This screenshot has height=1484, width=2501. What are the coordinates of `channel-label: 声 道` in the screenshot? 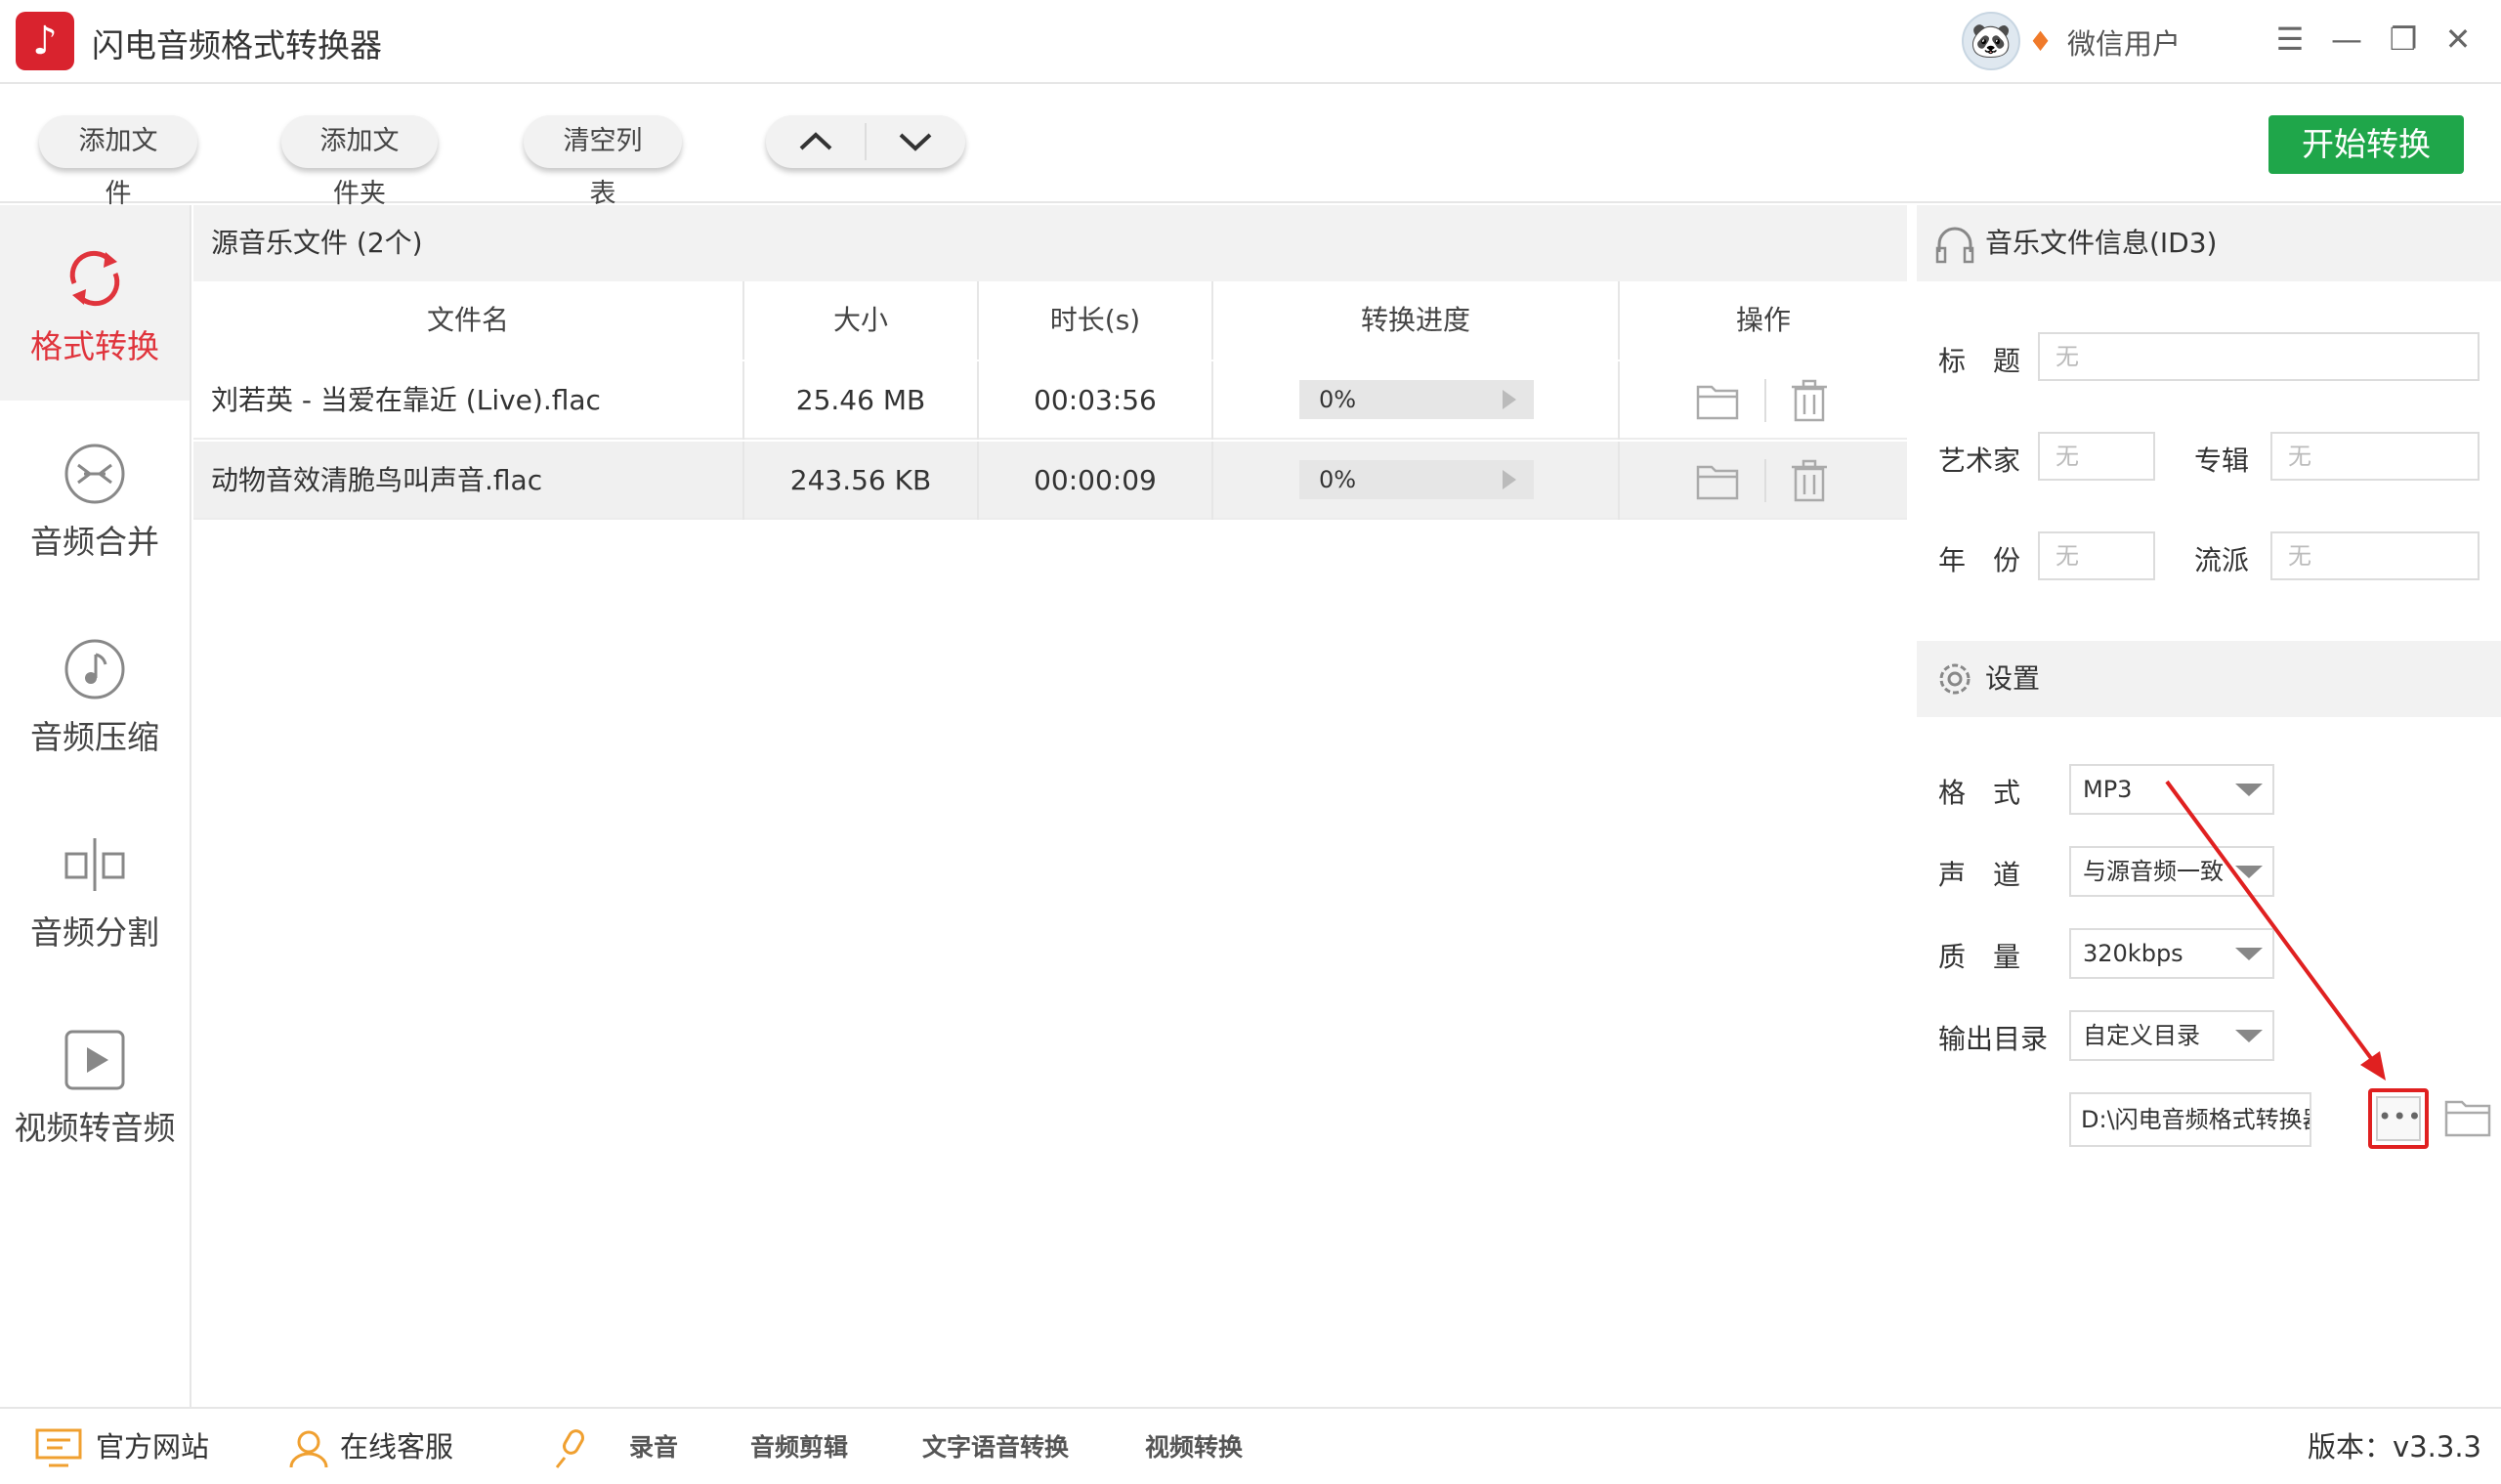 It's located at (1979, 875).